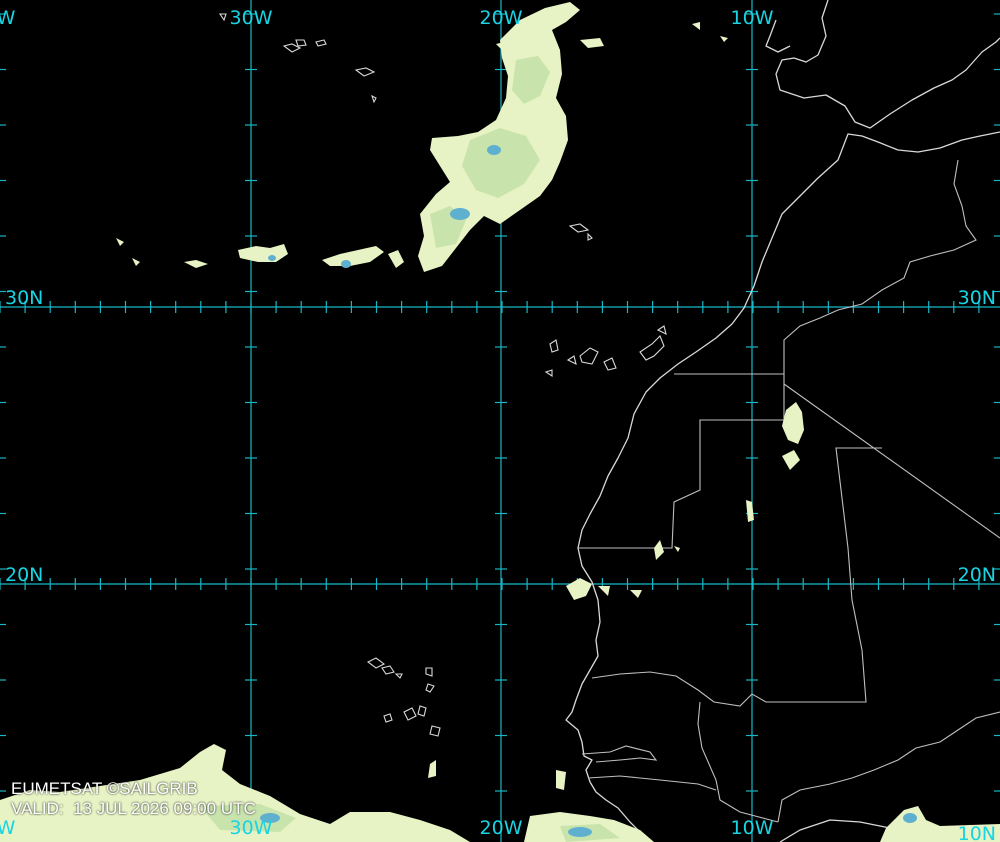  What do you see at coordinates (8, 18) in the screenshot?
I see `grid-label-top-0w: 0W` at bounding box center [8, 18].